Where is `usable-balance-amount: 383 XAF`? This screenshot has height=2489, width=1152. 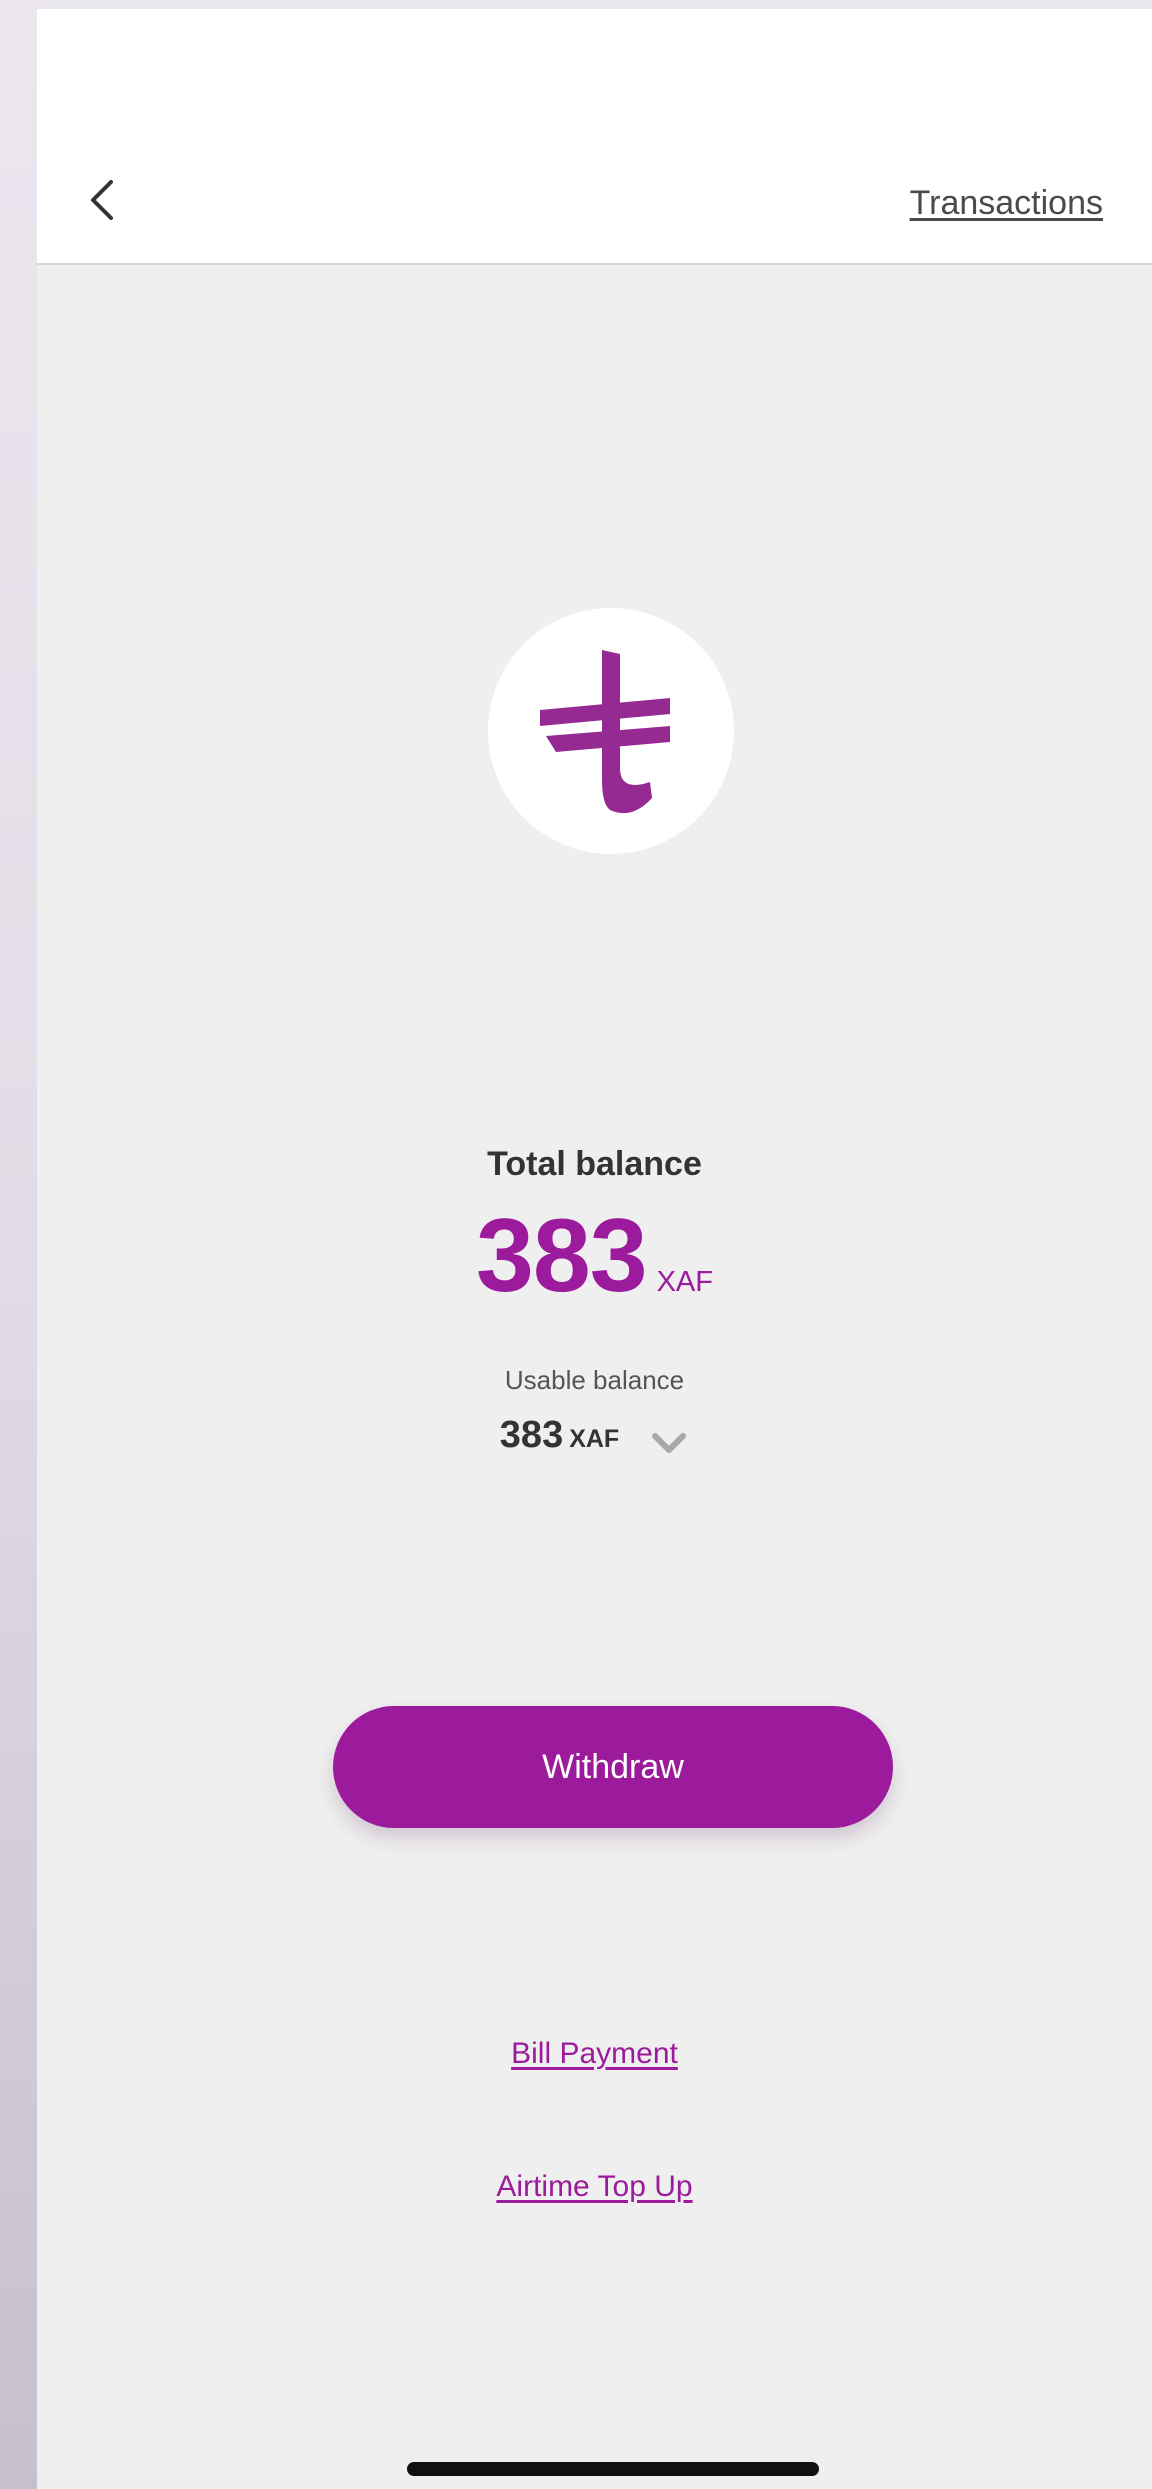
usable-balance-amount: 383 XAF is located at coordinates (594, 1436).